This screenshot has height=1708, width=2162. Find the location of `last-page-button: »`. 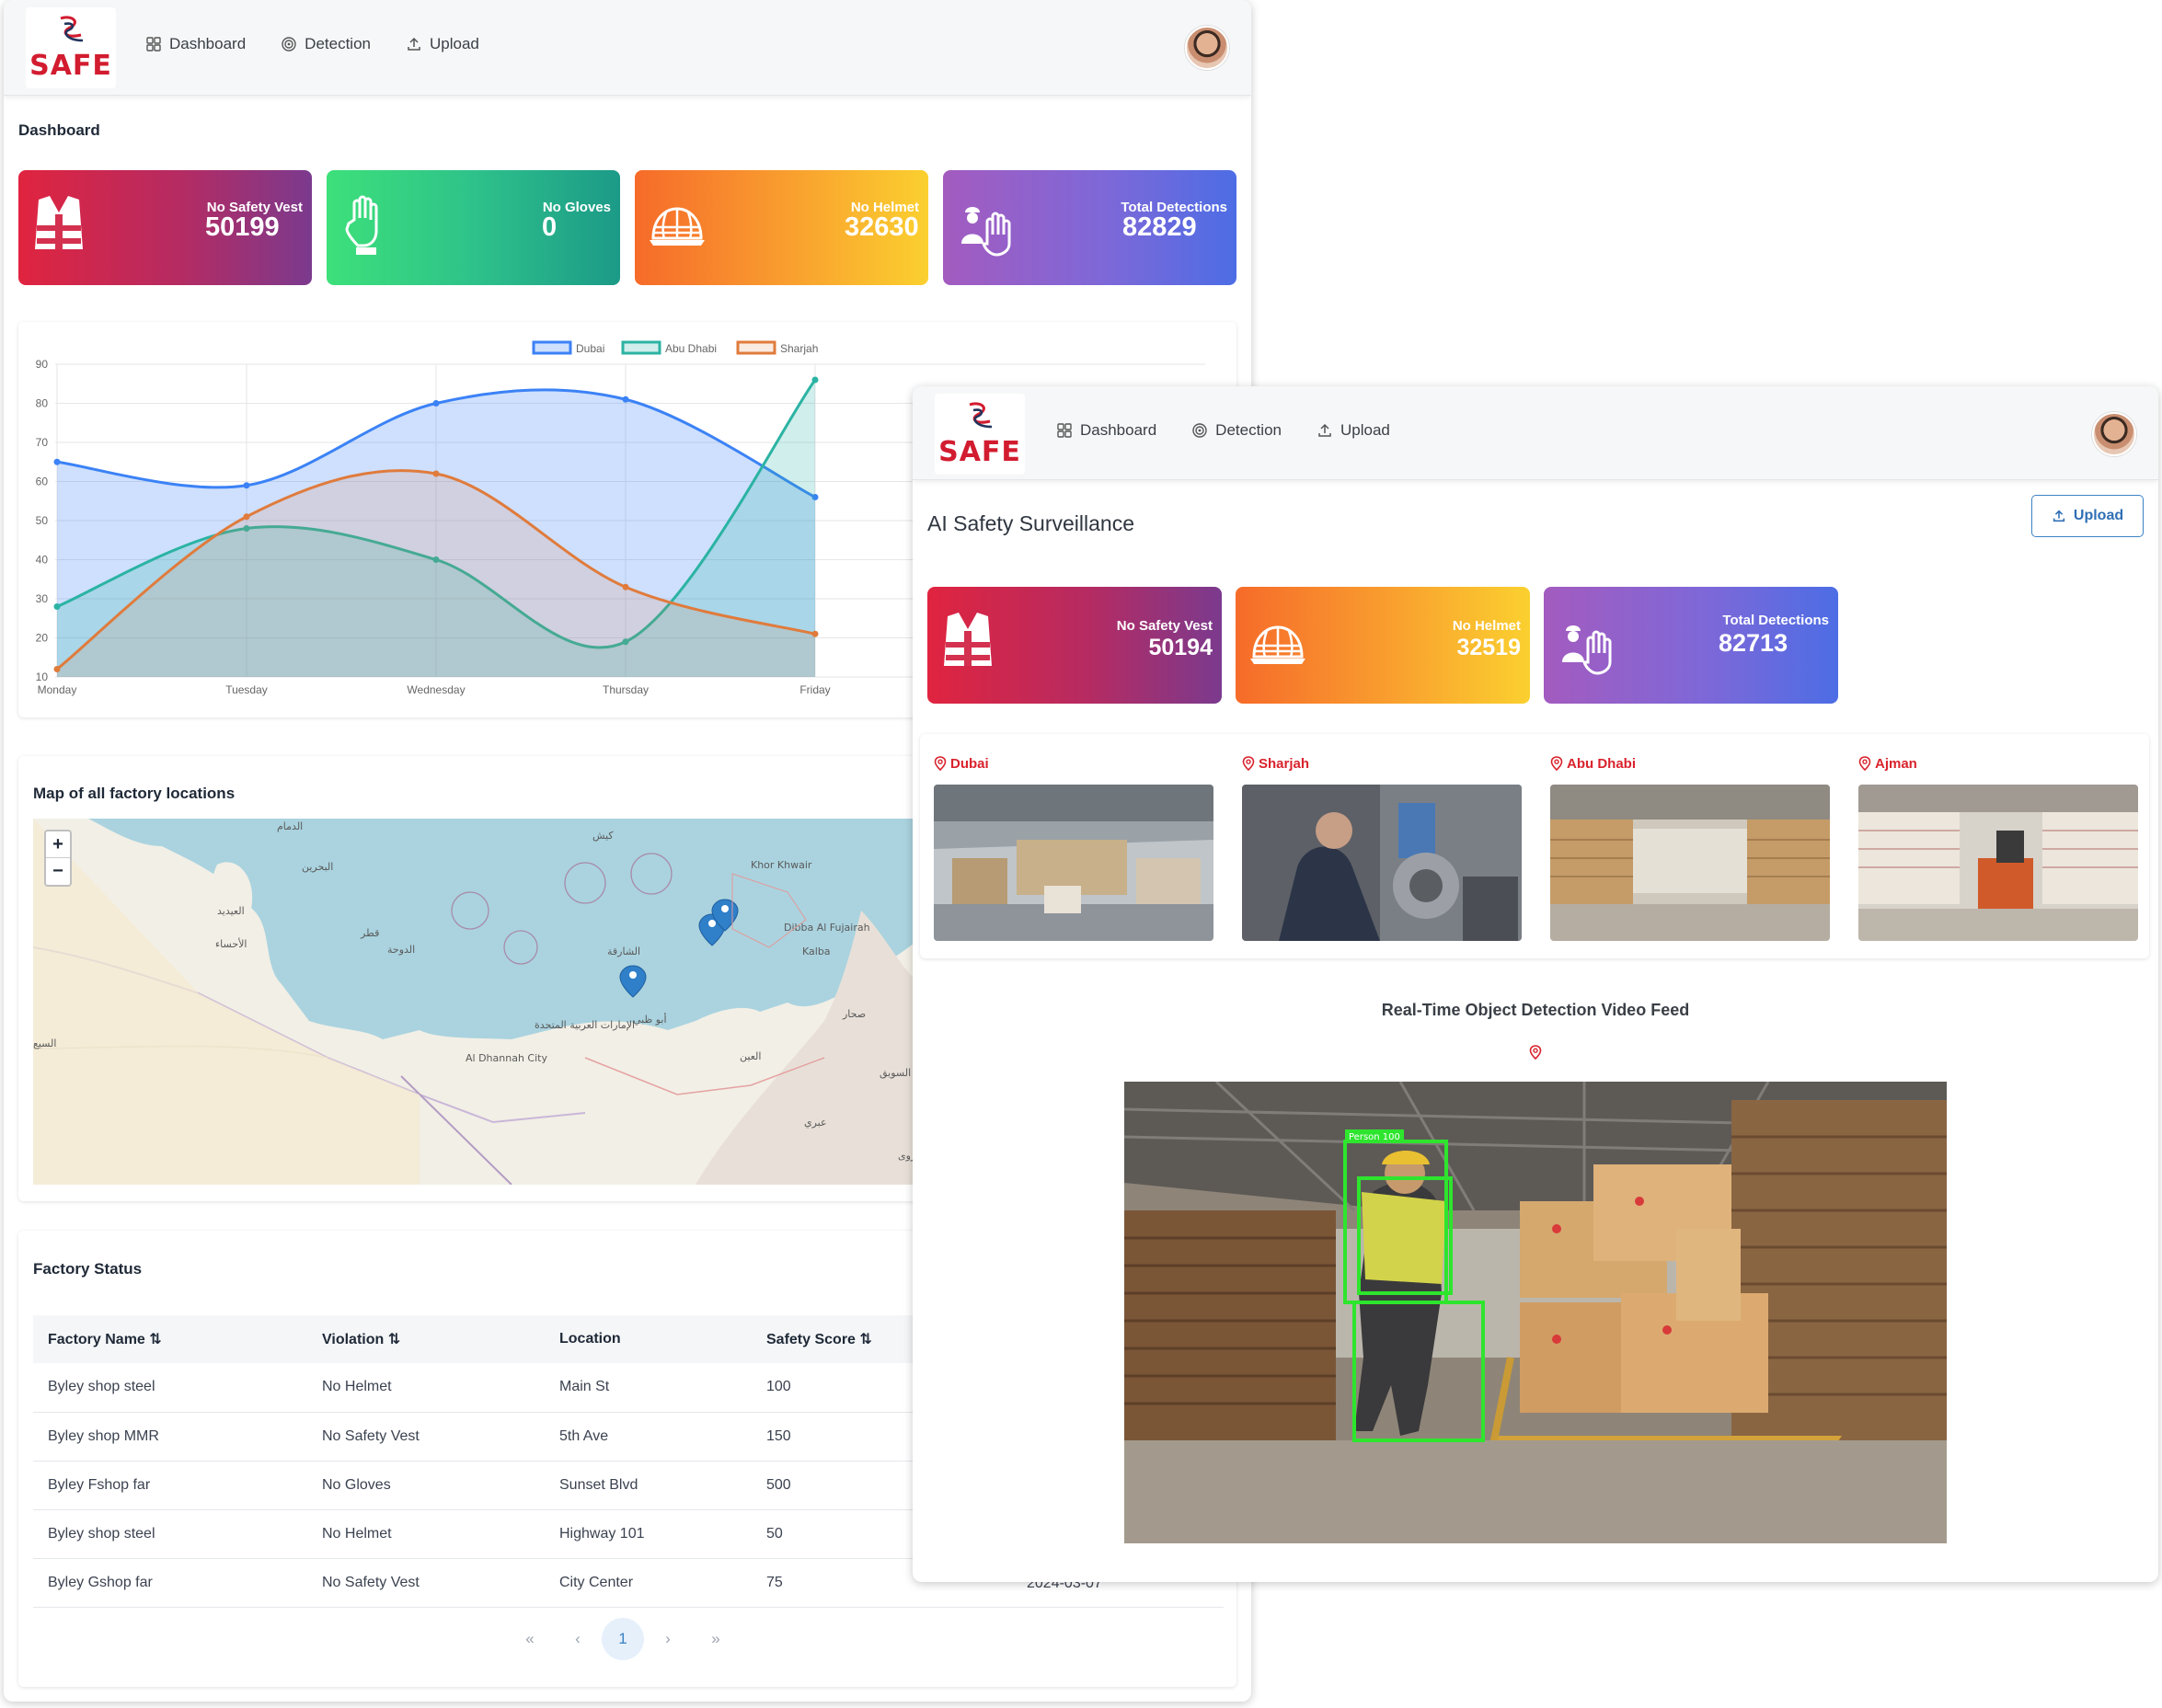

last-page-button: » is located at coordinates (716, 1639).